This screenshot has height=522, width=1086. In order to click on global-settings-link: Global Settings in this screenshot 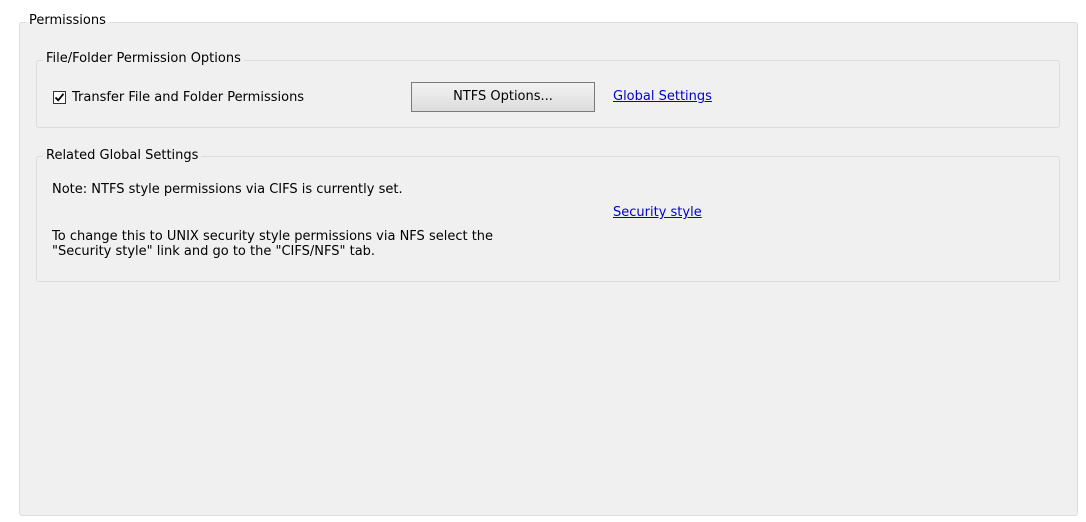, I will do `click(662, 96)`.